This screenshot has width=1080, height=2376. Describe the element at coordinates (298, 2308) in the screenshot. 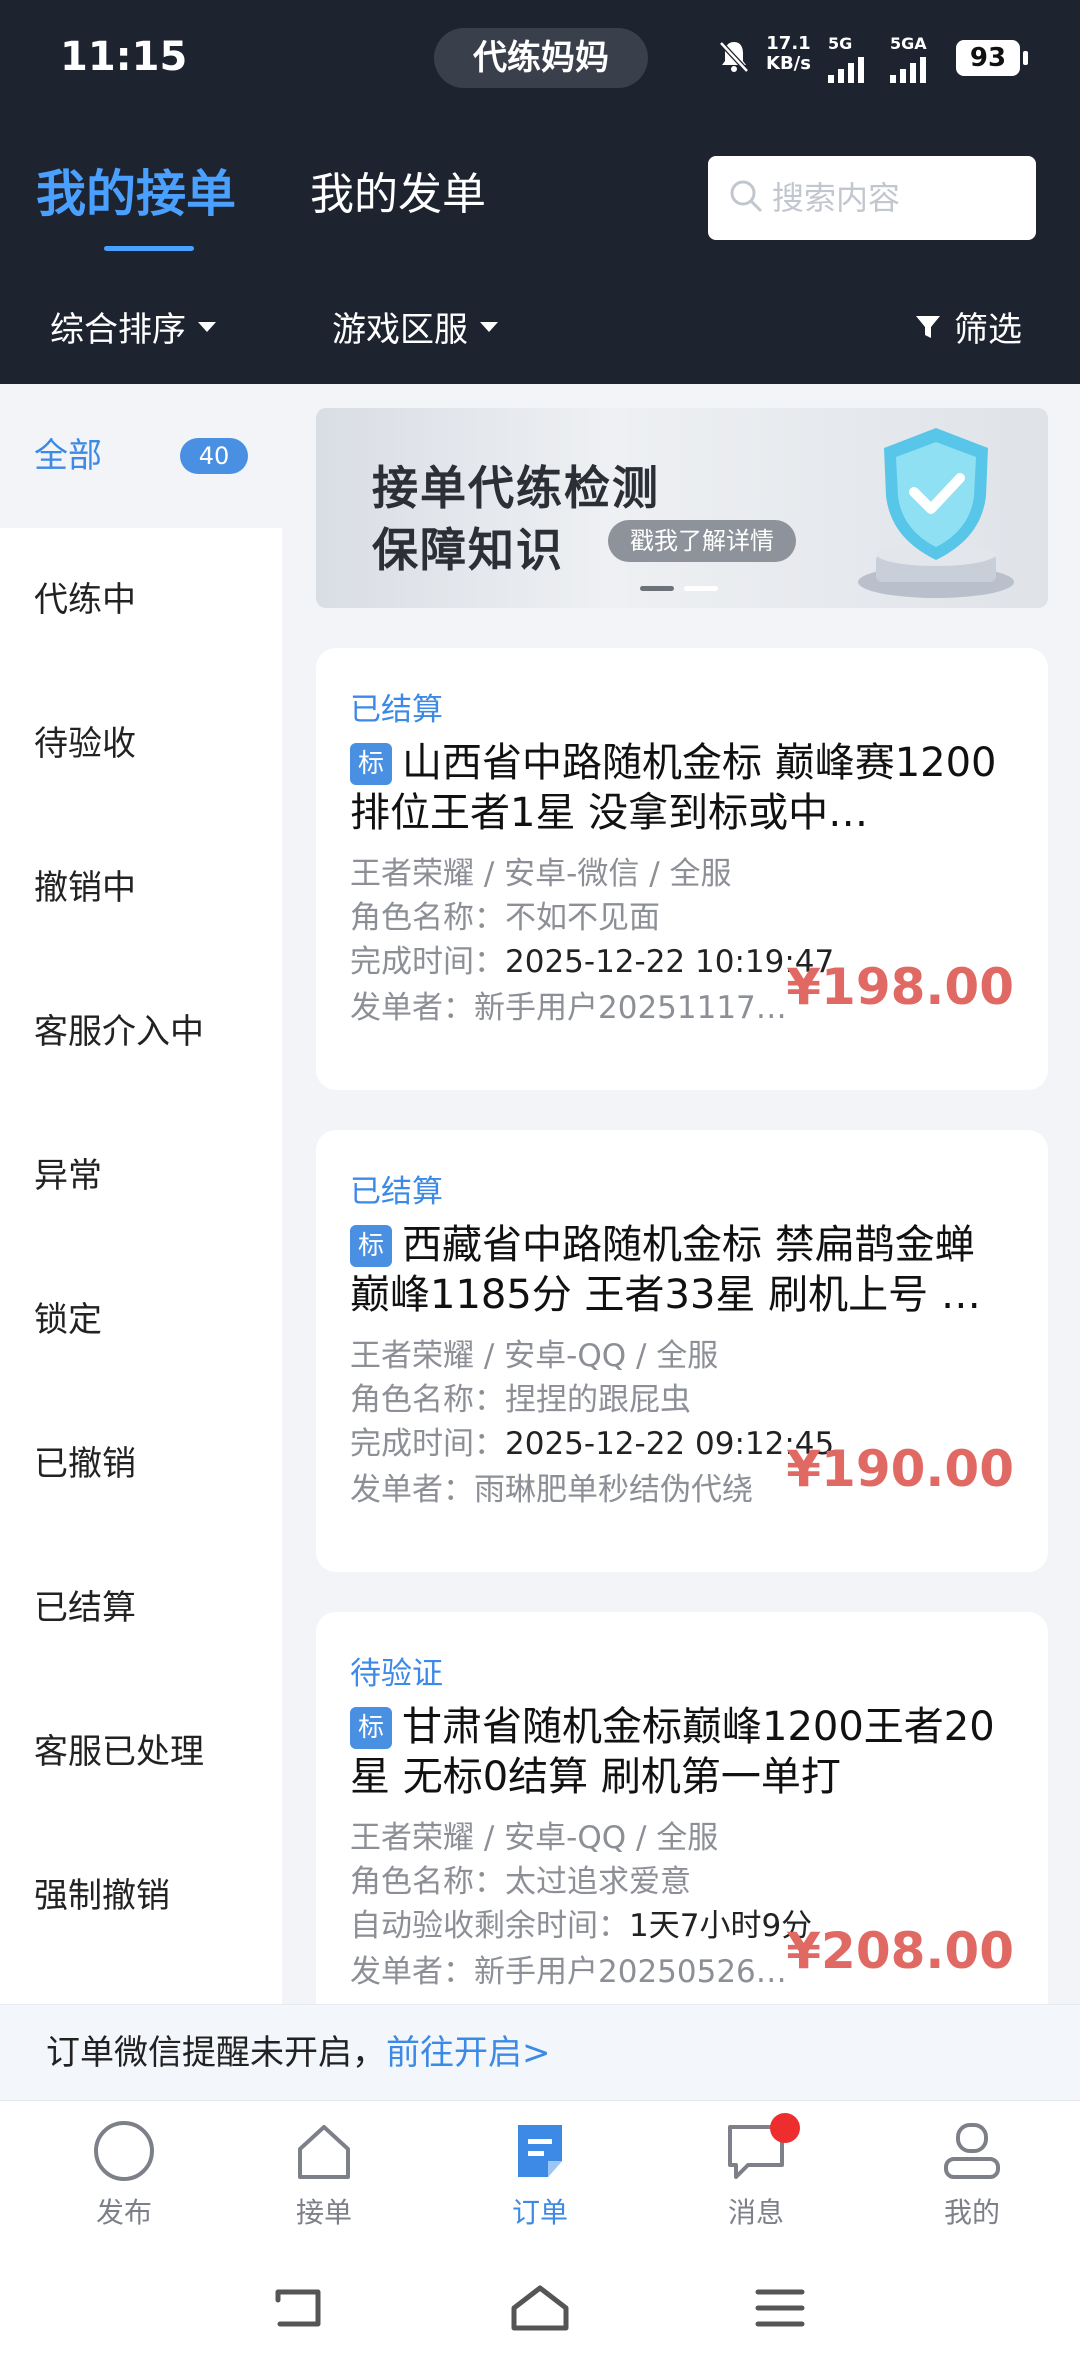

I see `back-icon` at that location.